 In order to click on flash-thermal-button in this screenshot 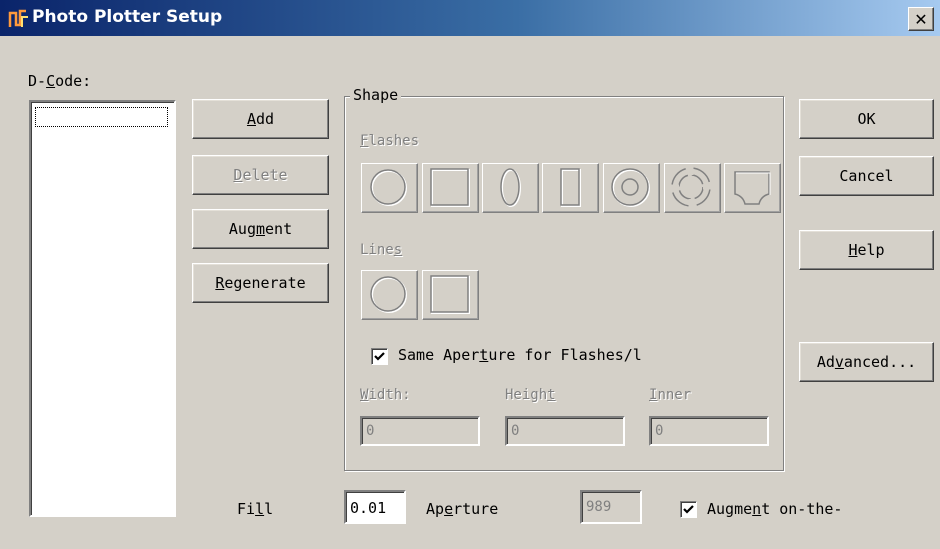, I will do `click(692, 188)`.